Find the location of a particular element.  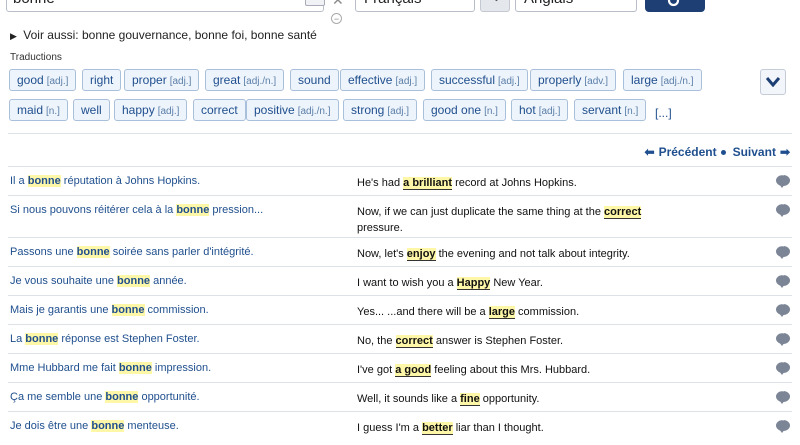

see-also-link: bonne santé is located at coordinates (284, 35).